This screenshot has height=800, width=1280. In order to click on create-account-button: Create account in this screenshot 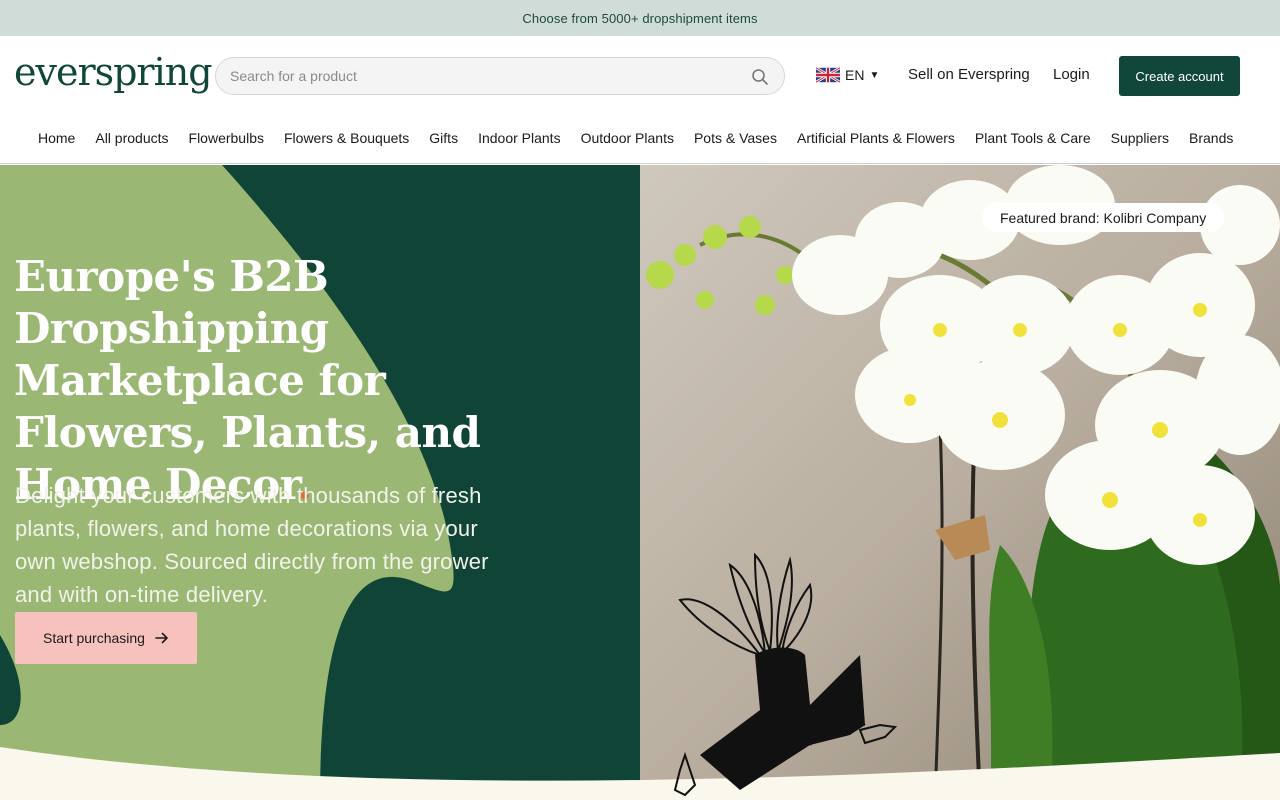, I will do `click(1179, 76)`.